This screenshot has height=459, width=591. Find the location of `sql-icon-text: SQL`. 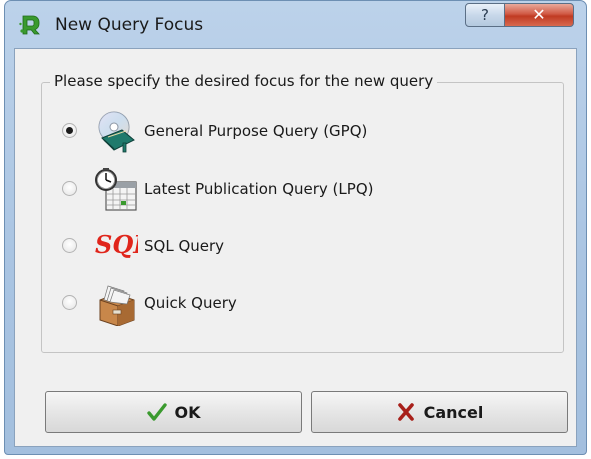

sql-icon-text: SQL is located at coordinates (116, 244).